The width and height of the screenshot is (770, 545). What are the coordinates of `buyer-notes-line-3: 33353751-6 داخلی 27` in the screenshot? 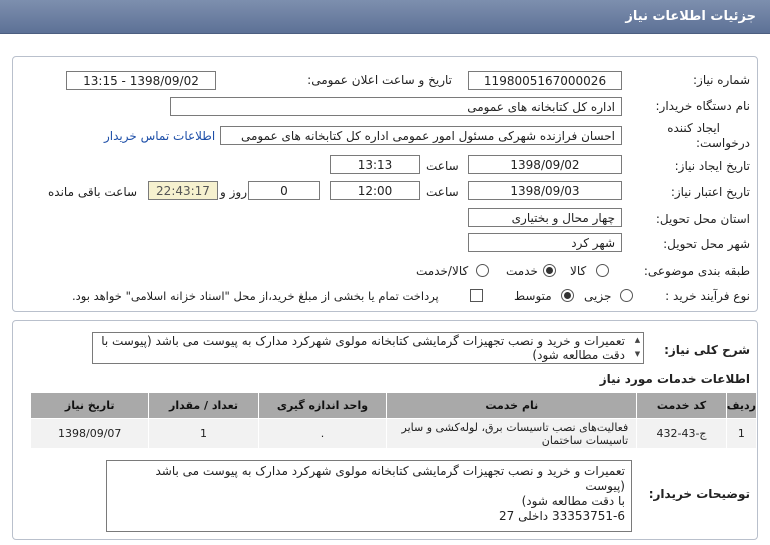 It's located at (561, 516).